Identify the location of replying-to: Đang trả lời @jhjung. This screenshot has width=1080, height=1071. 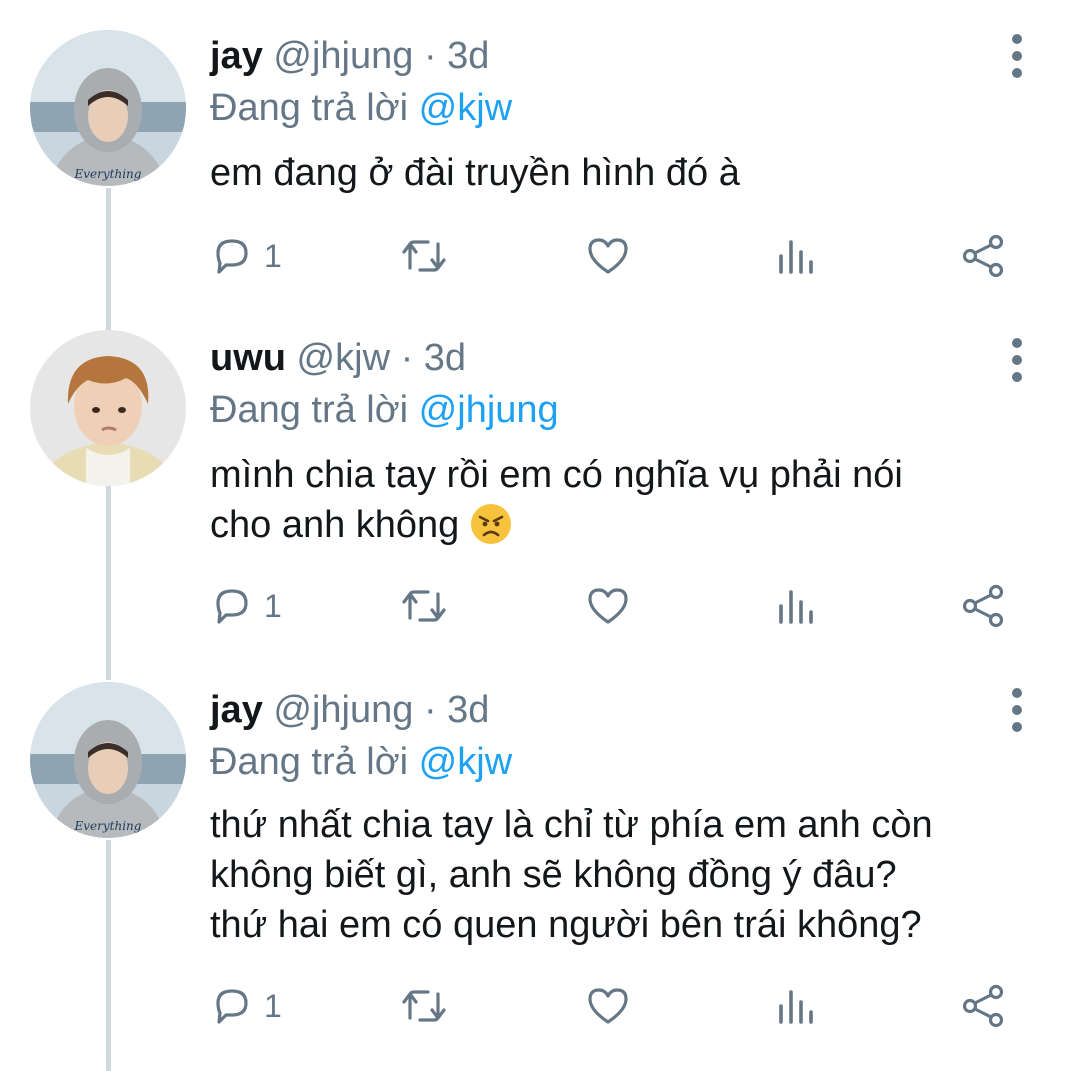
(384, 410).